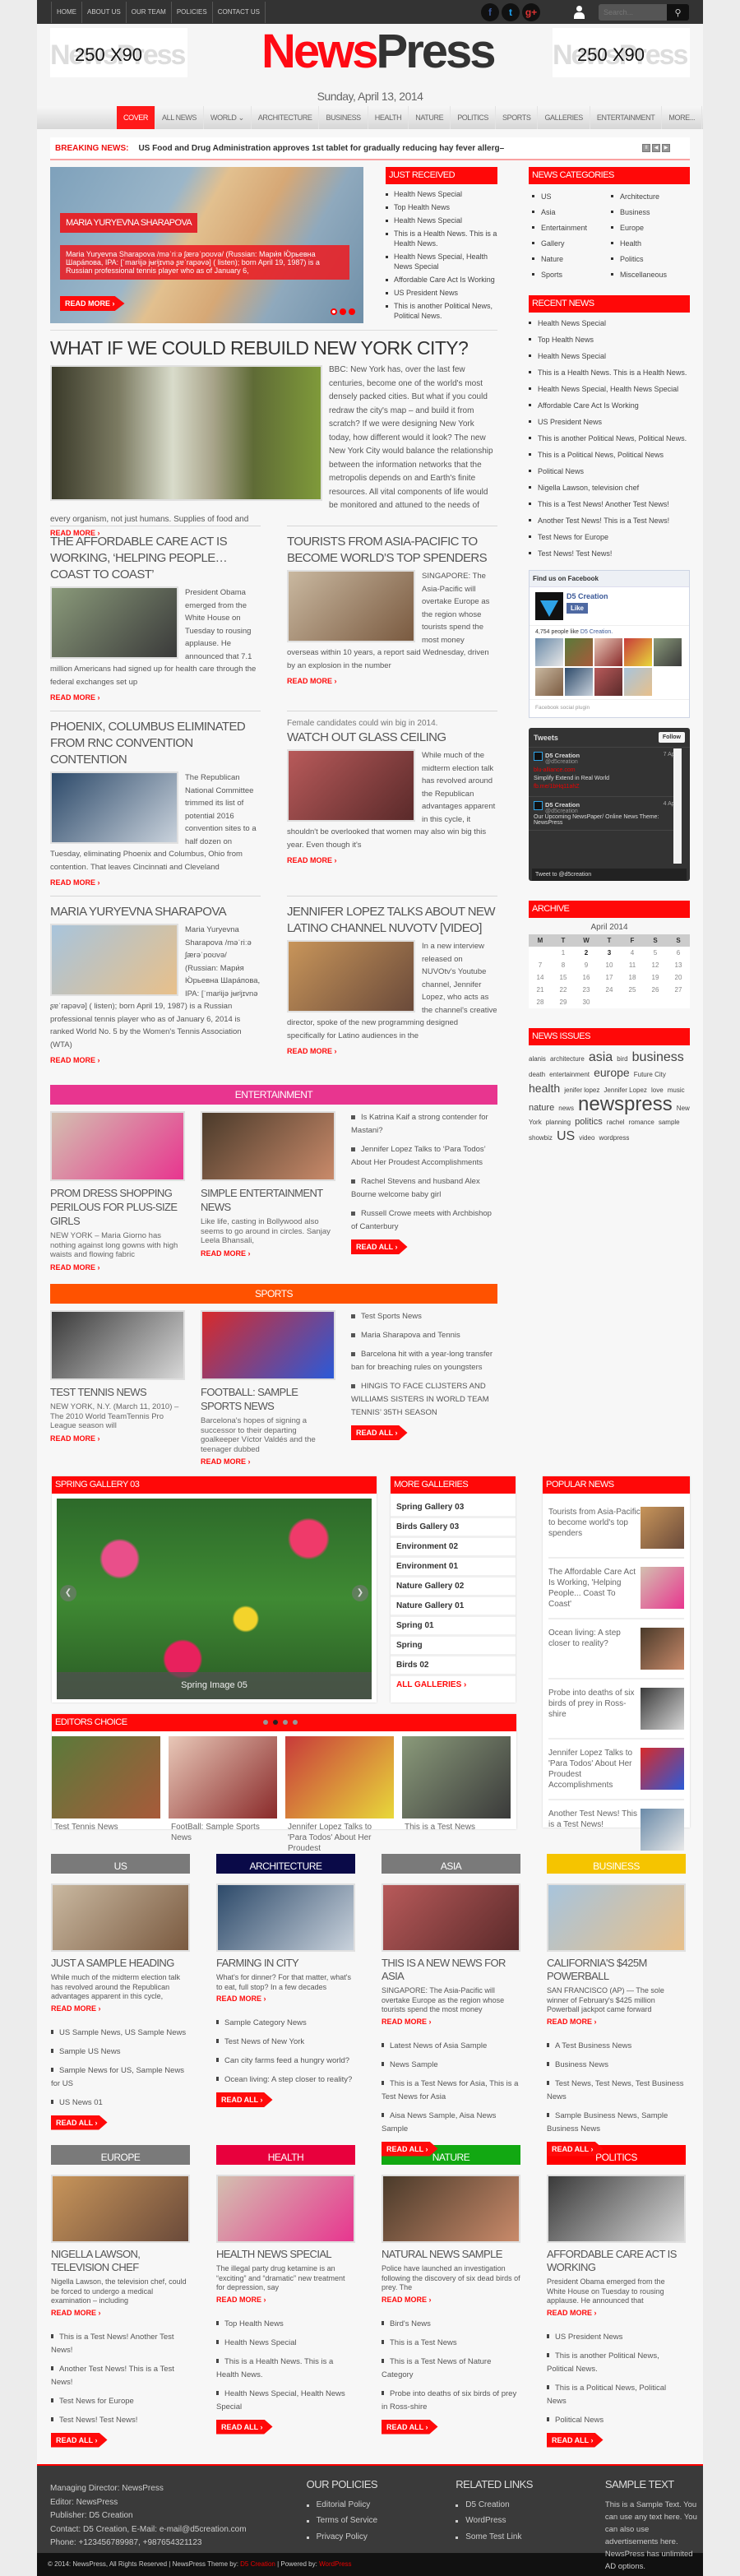  Describe the element at coordinates (531, 12) in the screenshot. I see `google-plus-icon: g+` at that location.